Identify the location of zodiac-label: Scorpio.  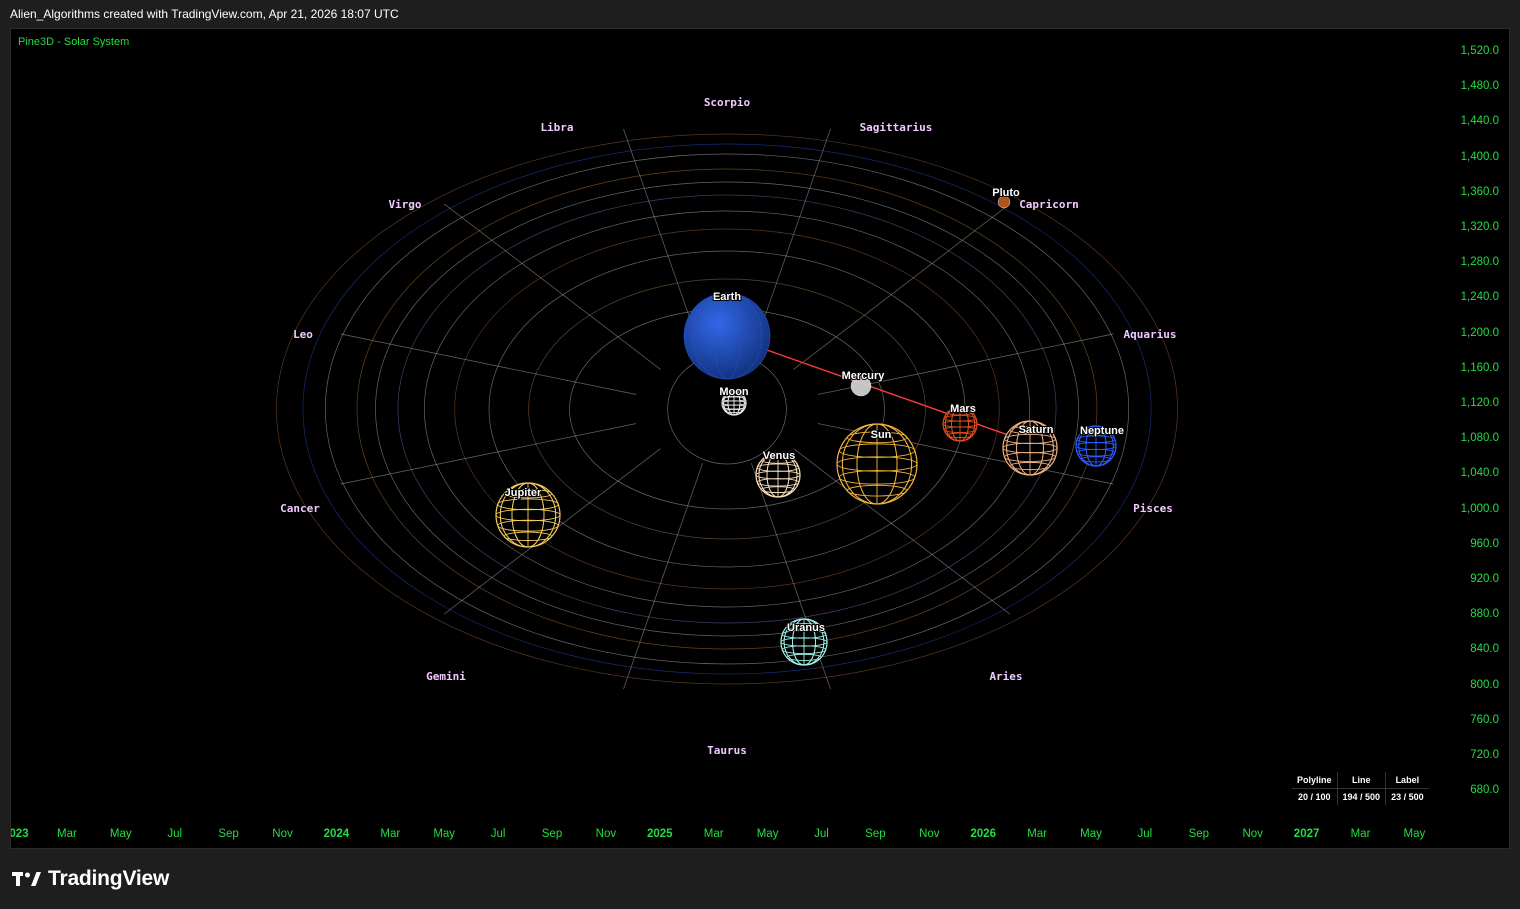
(727, 102).